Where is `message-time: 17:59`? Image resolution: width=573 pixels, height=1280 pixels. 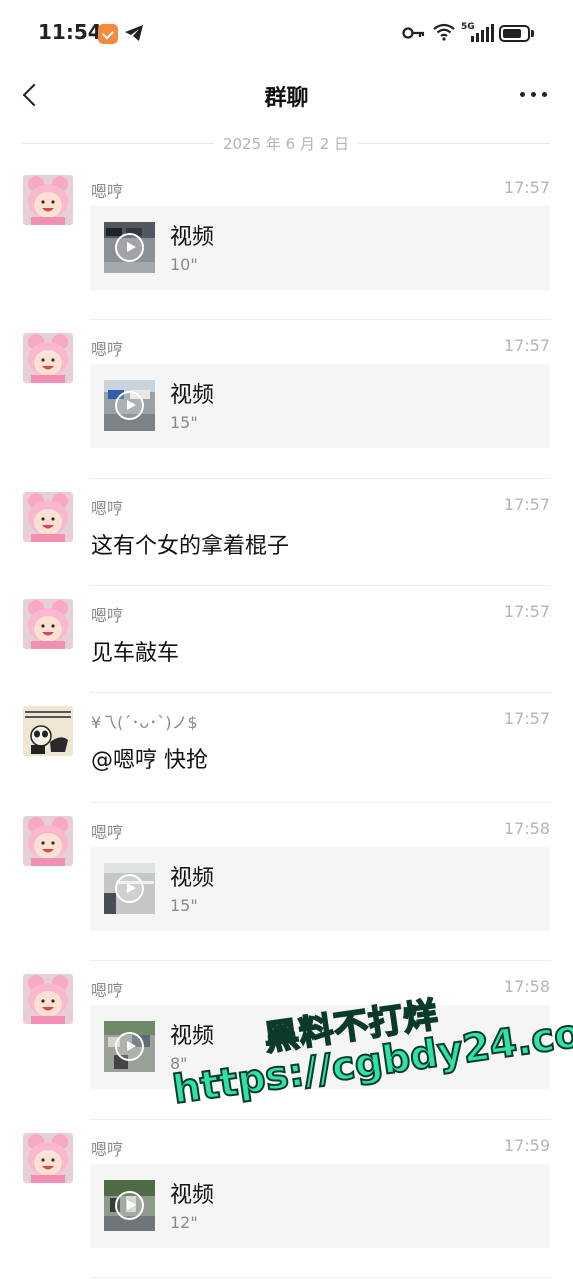
message-time: 17:59 is located at coordinates (526, 1145).